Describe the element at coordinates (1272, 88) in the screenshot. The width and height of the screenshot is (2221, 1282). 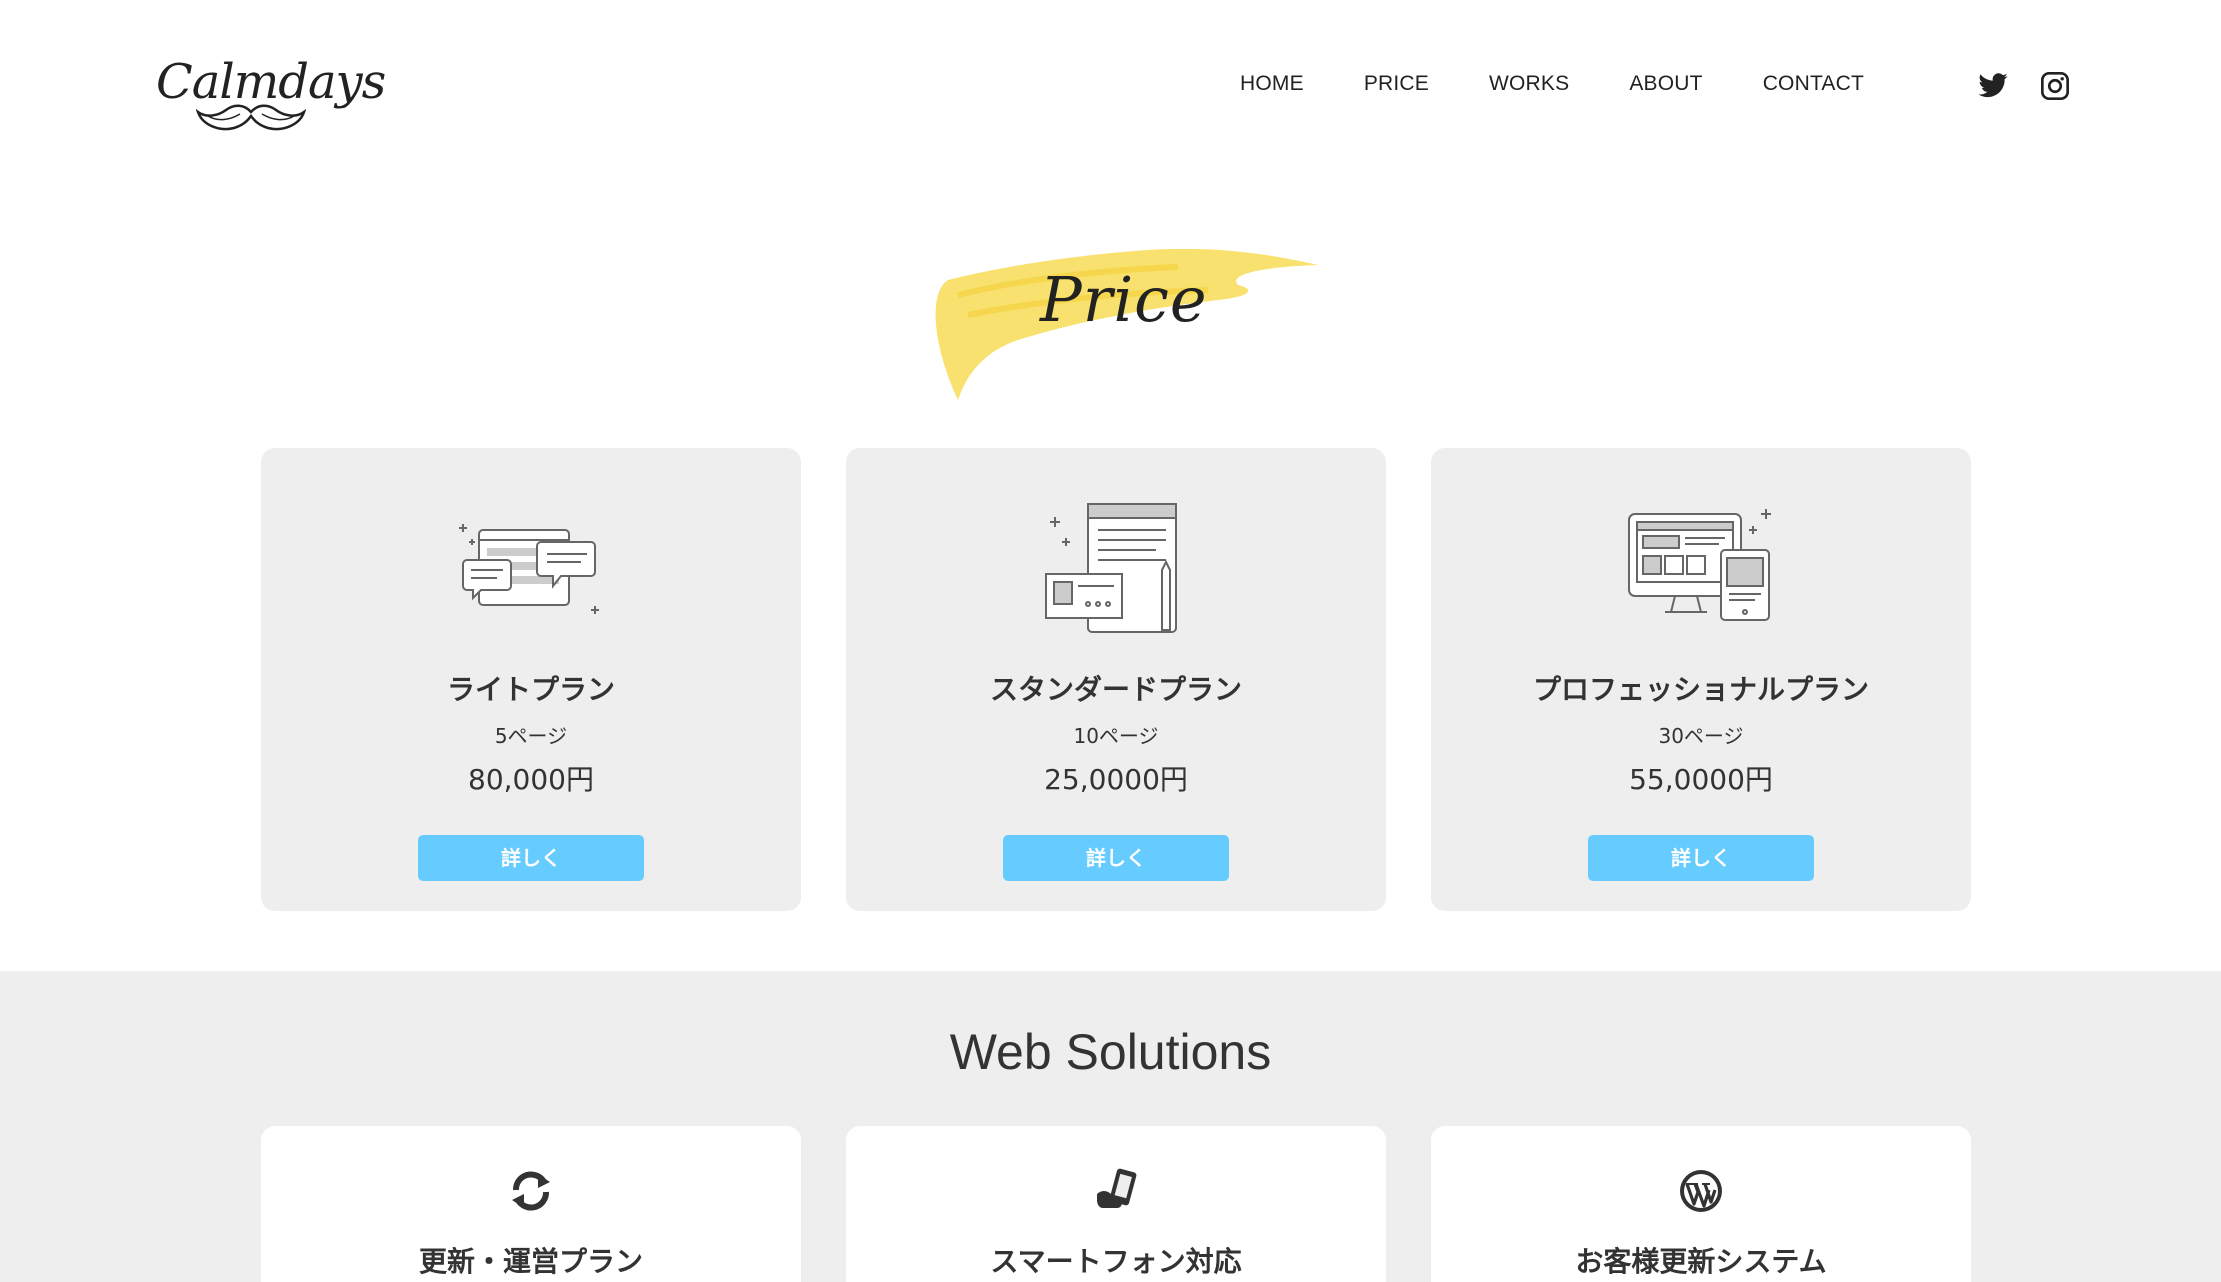
I see `nav-home: HOME` at that location.